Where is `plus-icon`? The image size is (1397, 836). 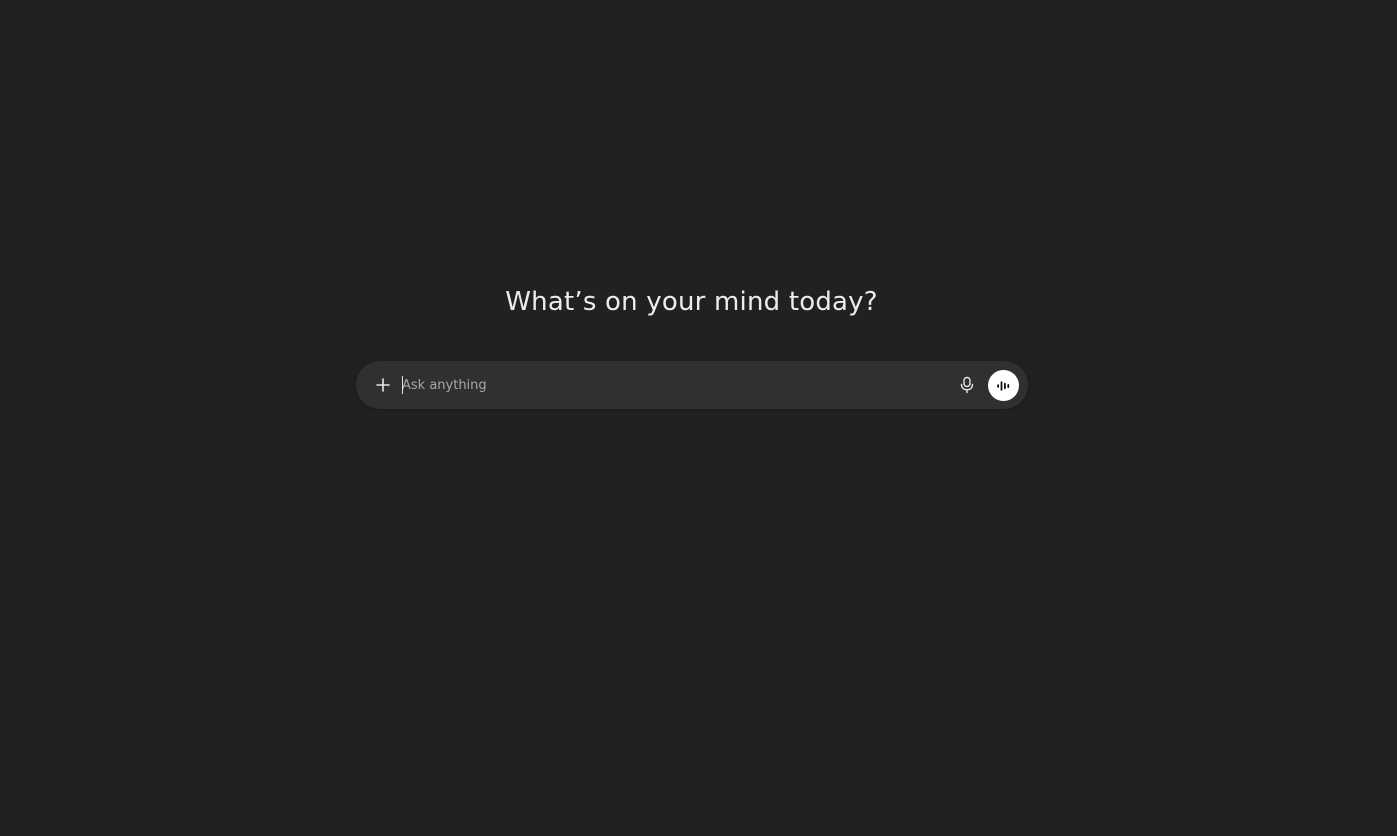 plus-icon is located at coordinates (383, 385).